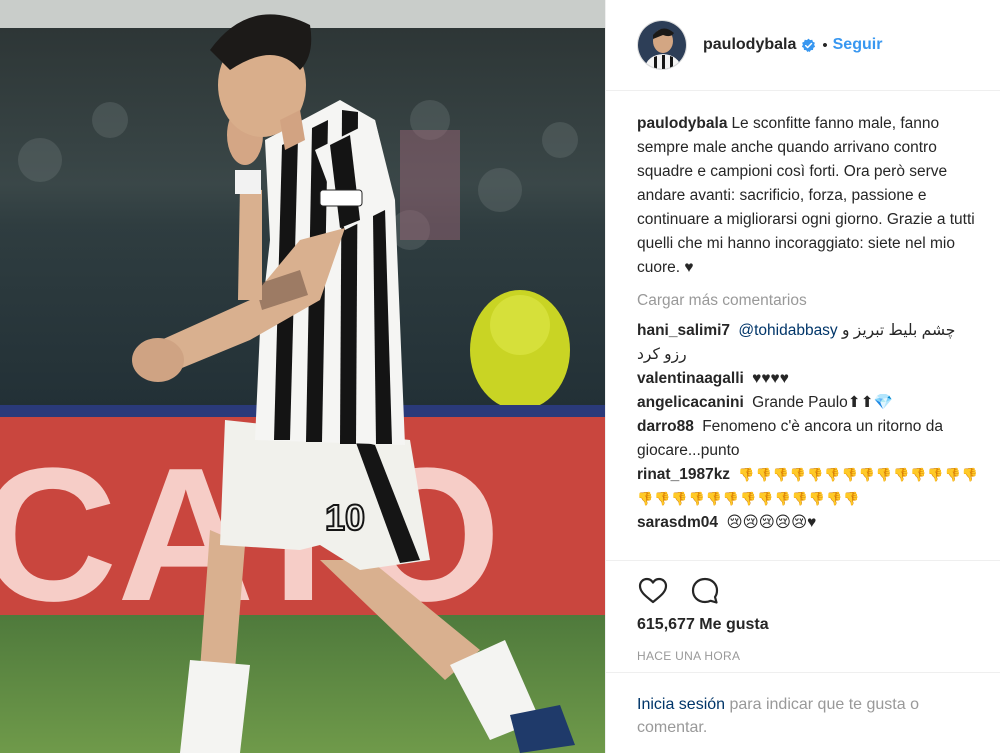  I want to click on comment-username: angelicacanini, so click(690, 402).